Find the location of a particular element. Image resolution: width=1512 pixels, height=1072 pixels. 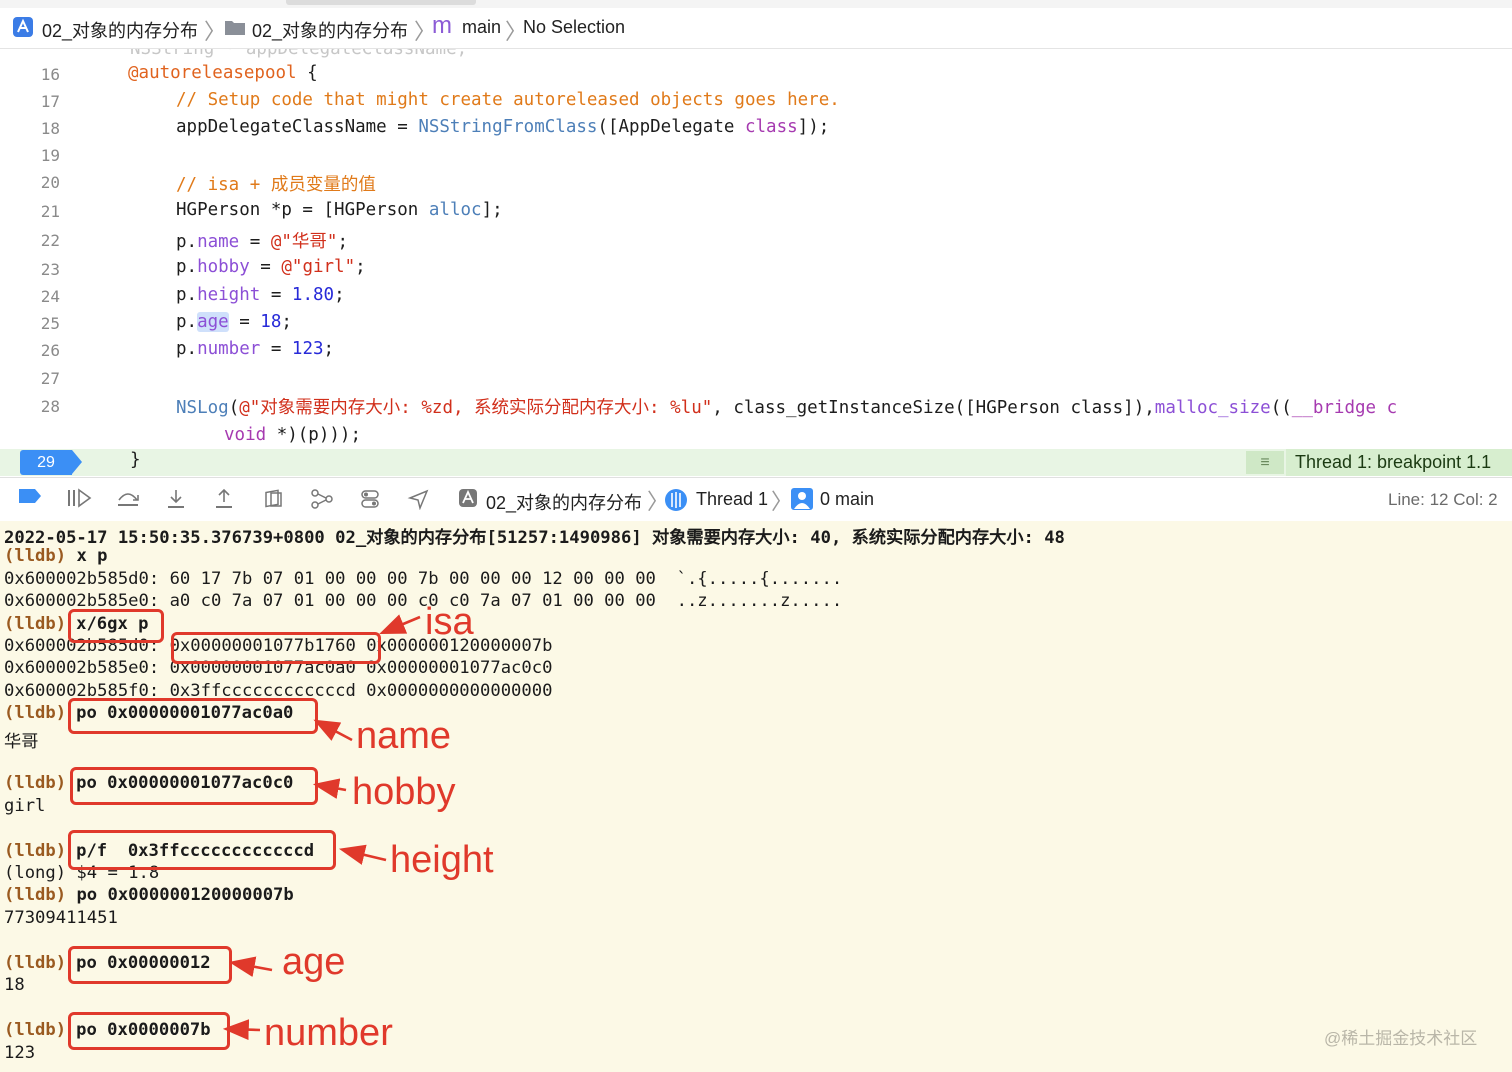

annotation-height: height is located at coordinates (442, 860).